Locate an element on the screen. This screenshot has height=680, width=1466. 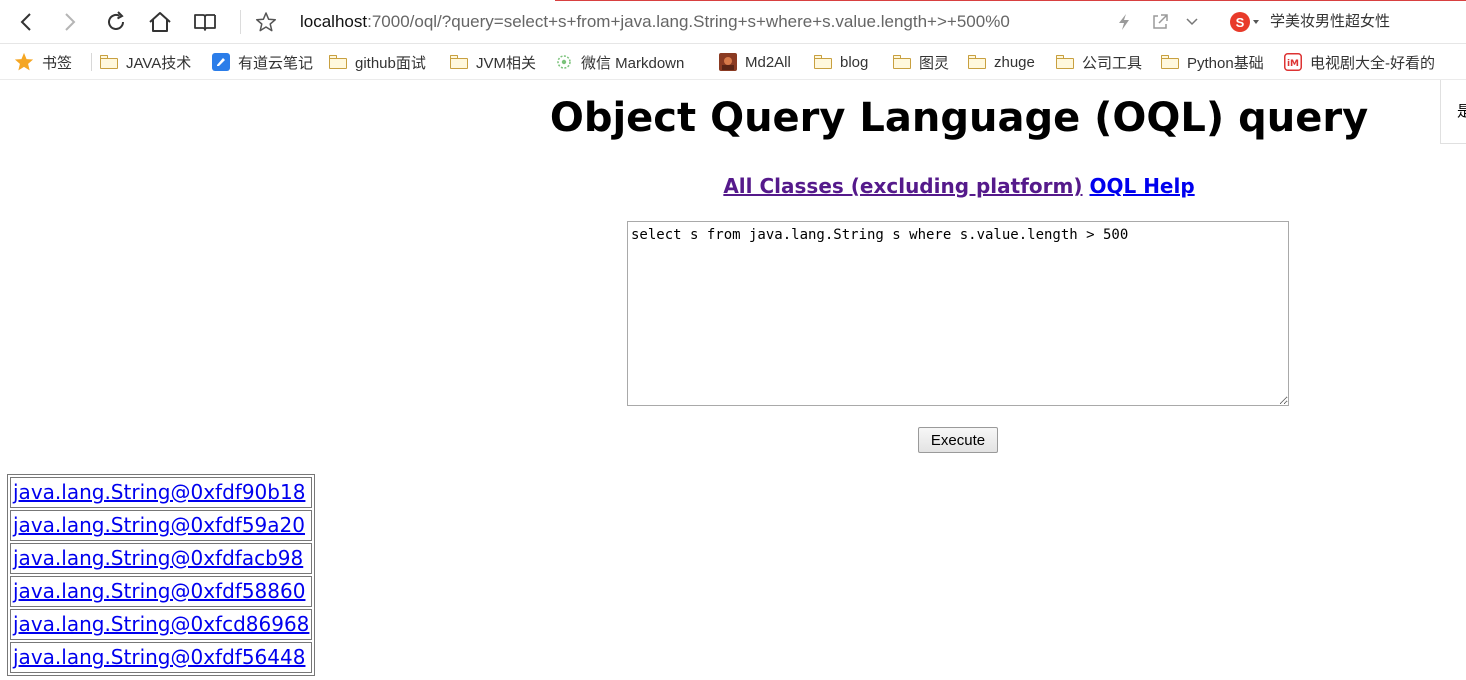
forward-icon is located at coordinates (70, 22).